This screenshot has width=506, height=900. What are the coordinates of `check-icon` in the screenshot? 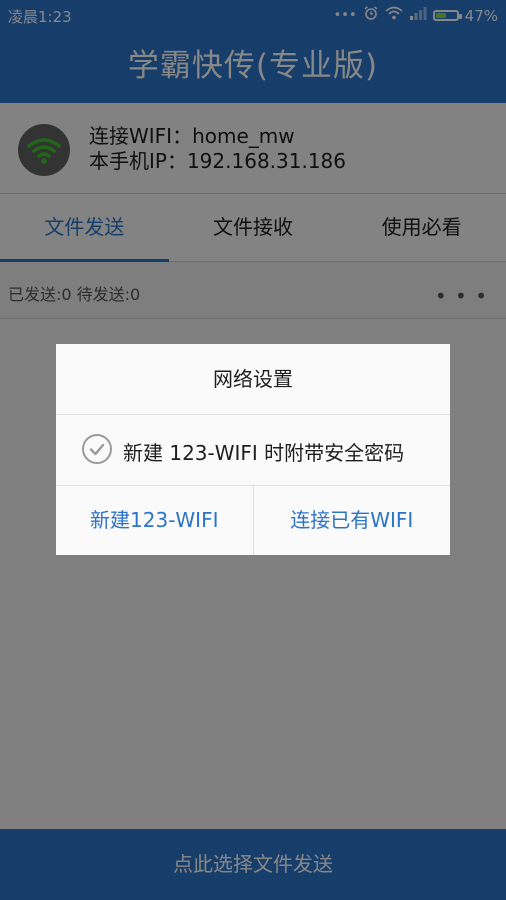 It's located at (97, 449).